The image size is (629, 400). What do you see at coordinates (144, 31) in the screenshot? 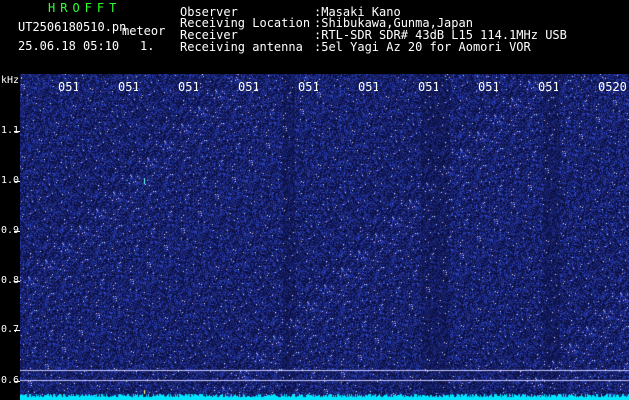
I see `meteor-label: meteor` at bounding box center [144, 31].